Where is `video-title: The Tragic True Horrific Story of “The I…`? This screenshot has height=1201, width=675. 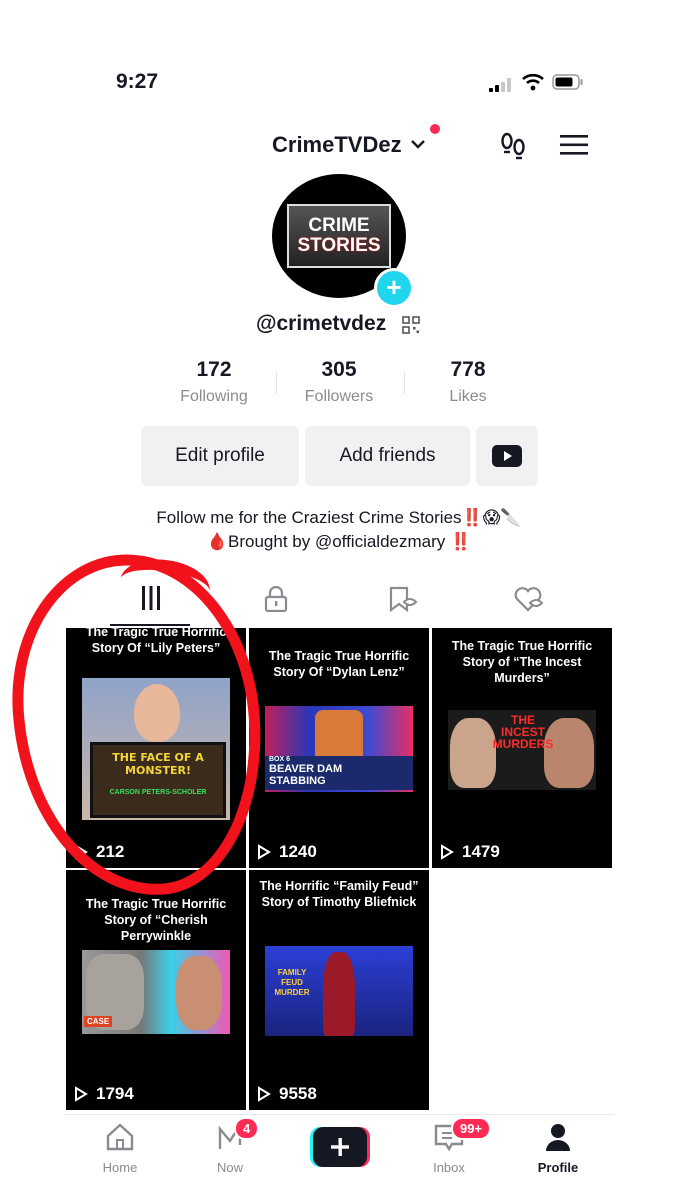 video-title: The Tragic True Horrific Story of “The I… is located at coordinates (522, 662).